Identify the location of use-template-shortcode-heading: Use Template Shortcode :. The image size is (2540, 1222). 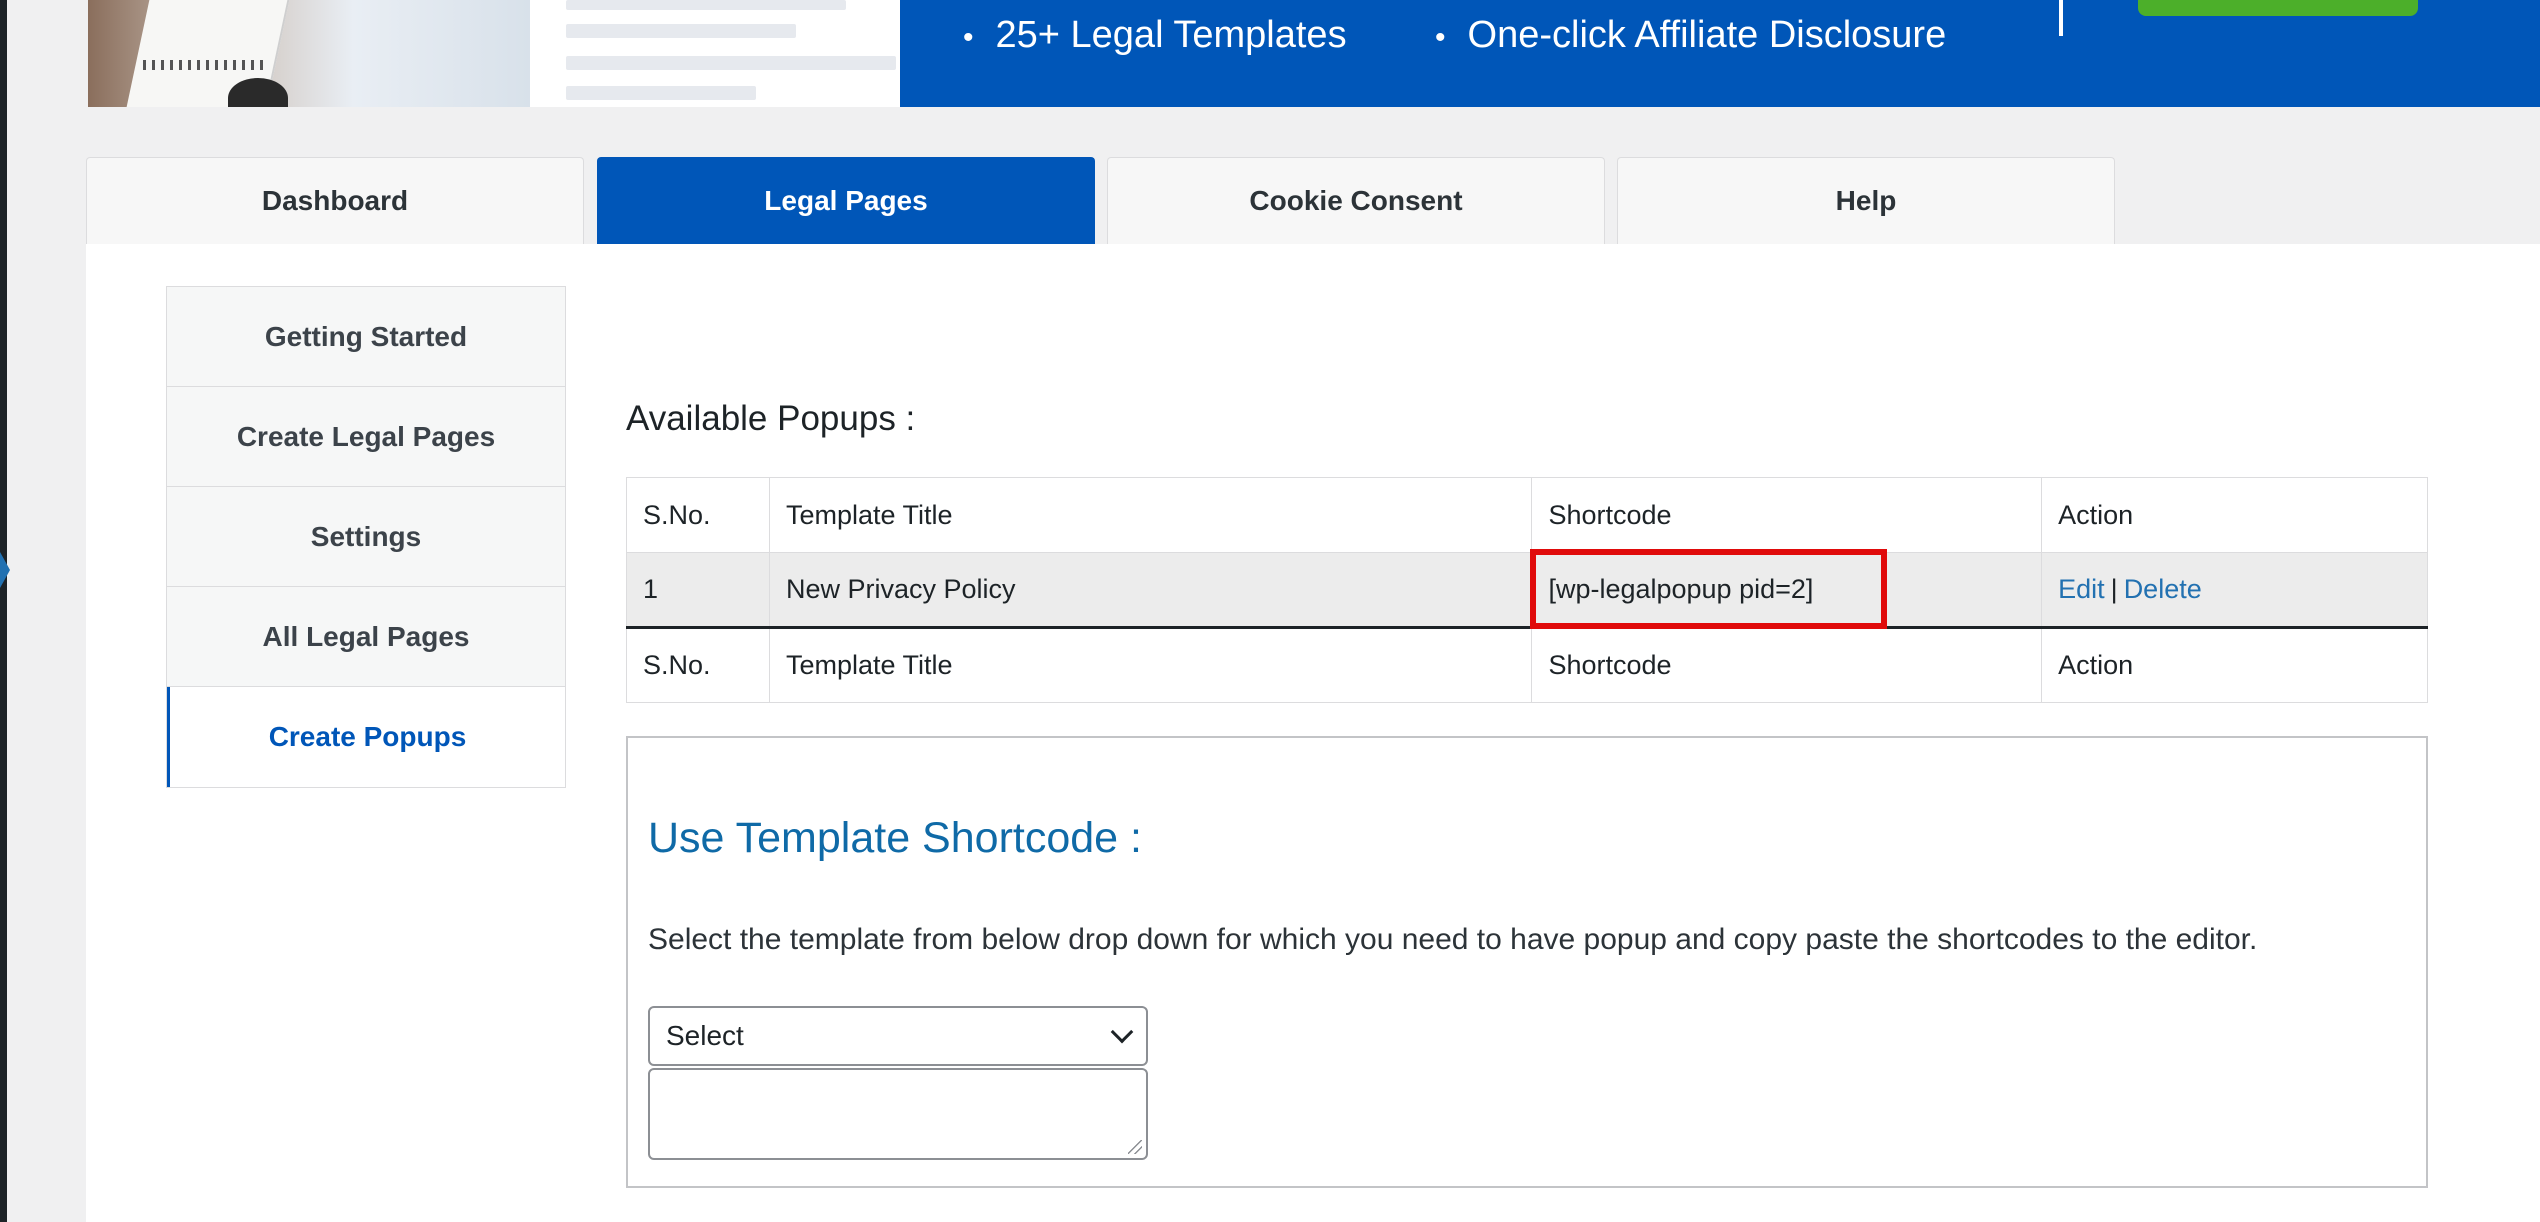
(895, 838).